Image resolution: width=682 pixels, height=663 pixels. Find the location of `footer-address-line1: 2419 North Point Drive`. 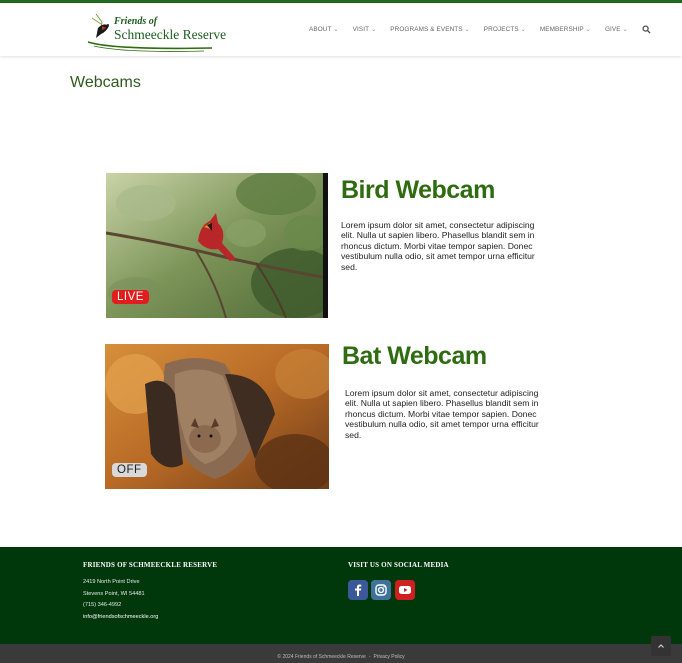

footer-address-line1: 2419 North Point Drive is located at coordinates (111, 582).